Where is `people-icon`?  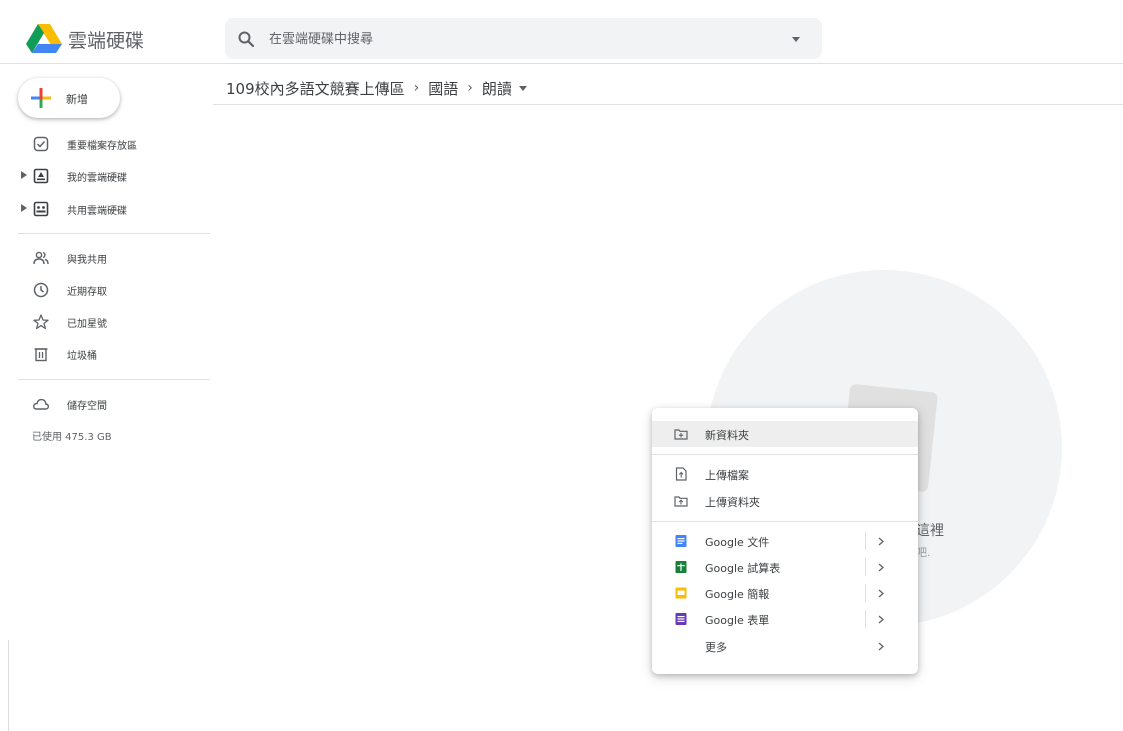
people-icon is located at coordinates (41, 258).